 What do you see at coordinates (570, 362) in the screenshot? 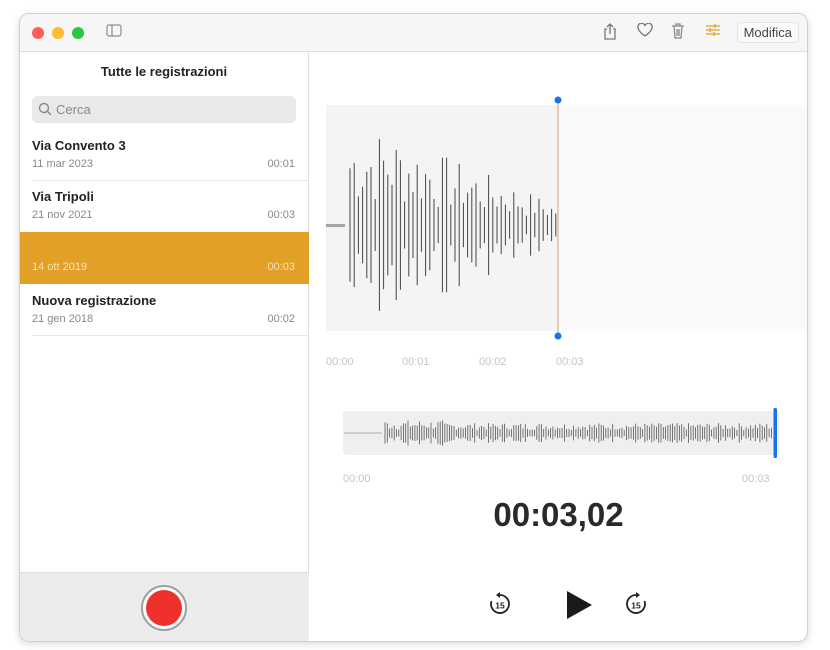
I see `time-tick: 00:03` at bounding box center [570, 362].